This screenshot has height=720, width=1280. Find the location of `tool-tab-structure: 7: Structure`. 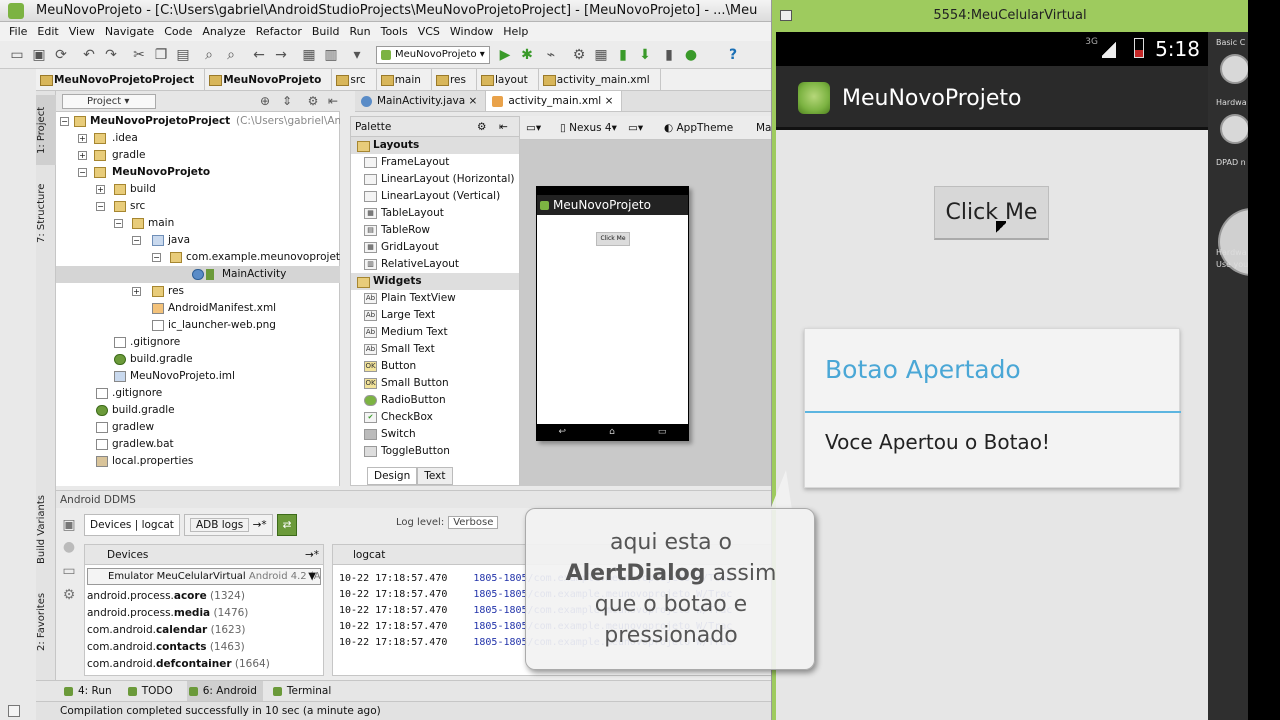

tool-tab-structure: 7: Structure is located at coordinates (46, 213).